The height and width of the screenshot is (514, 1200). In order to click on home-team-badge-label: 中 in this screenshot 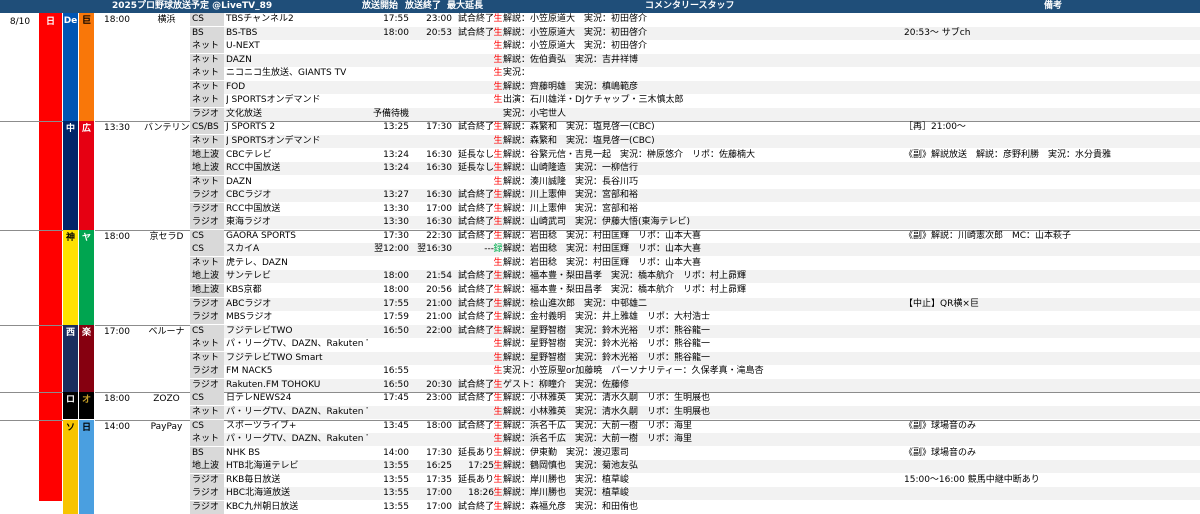, I will do `click(70, 128)`.